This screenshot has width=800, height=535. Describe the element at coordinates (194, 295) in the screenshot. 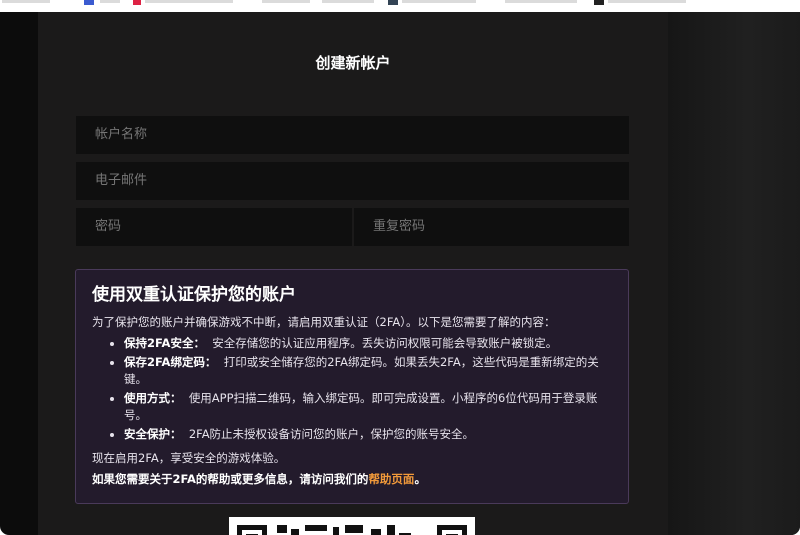

I see `twofa-heading: 使用双重认证保护您的账户` at that location.